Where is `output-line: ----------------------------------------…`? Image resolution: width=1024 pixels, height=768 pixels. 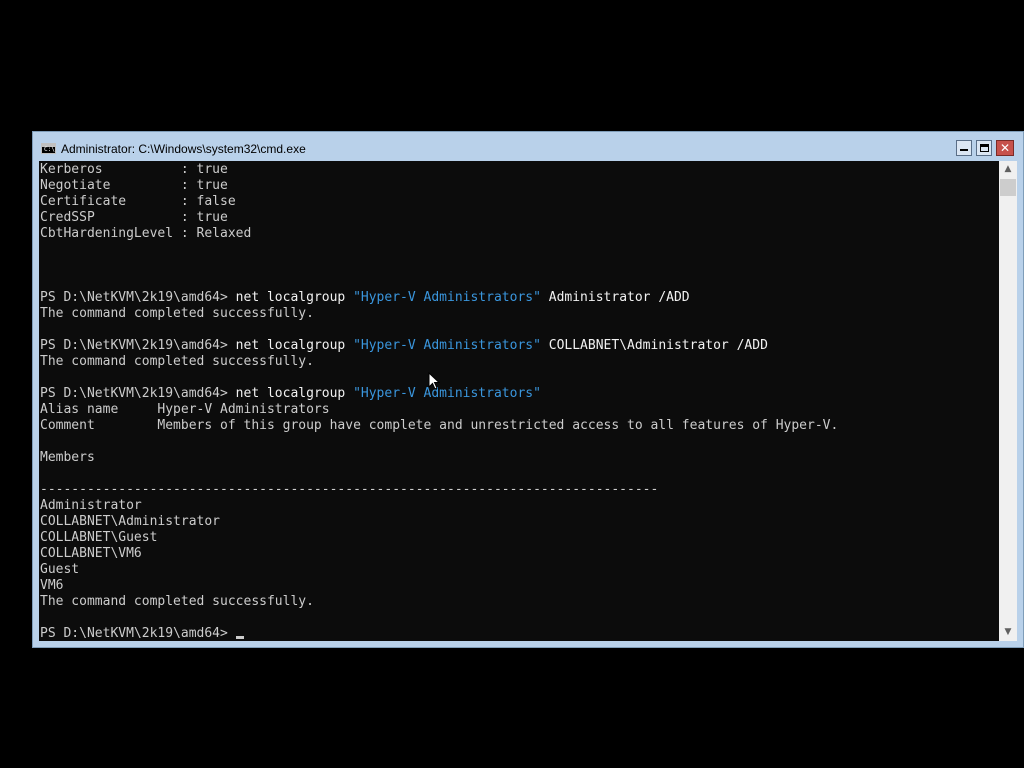 output-line: ----------------------------------------… is located at coordinates (349, 489).